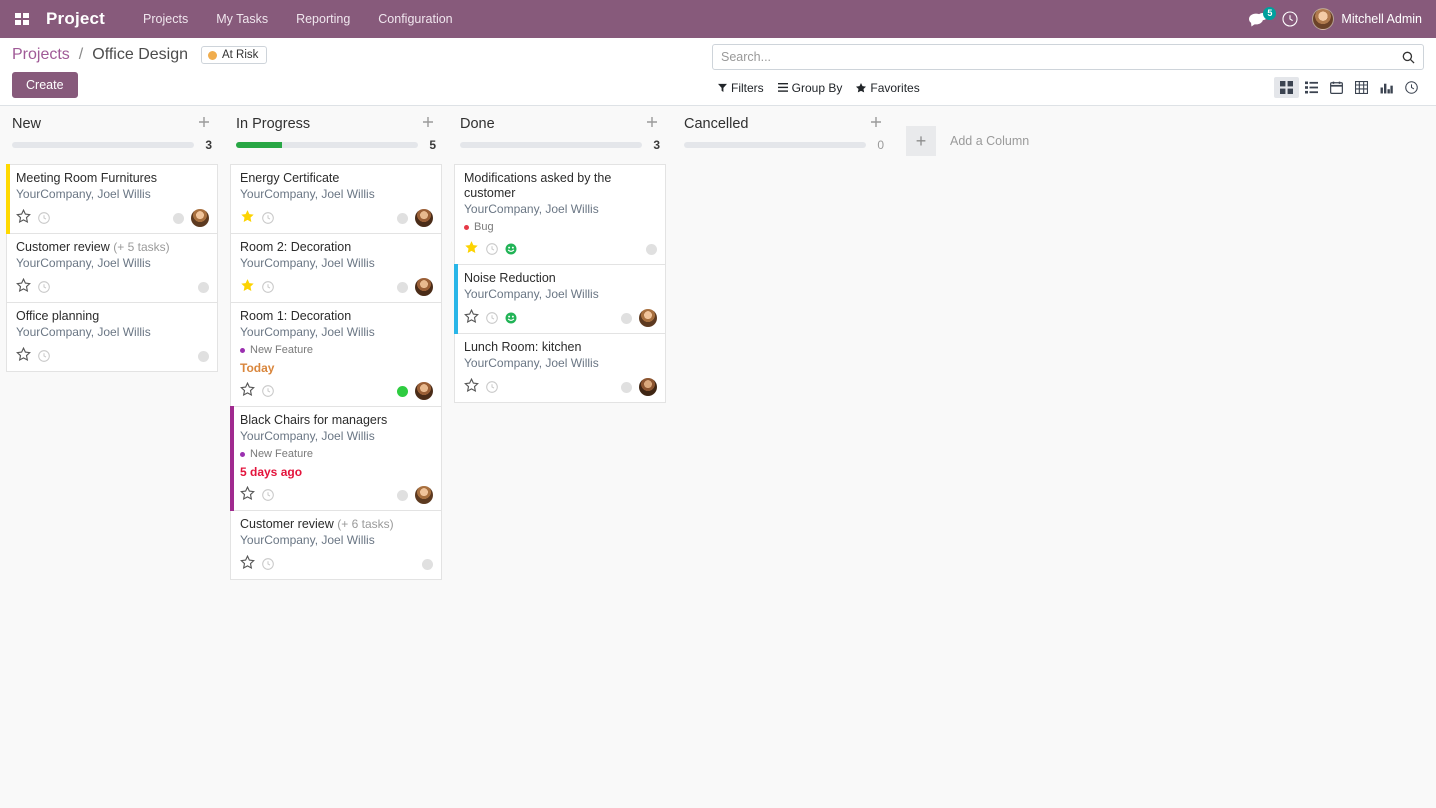 The width and height of the screenshot is (1436, 808). I want to click on card-deadline: 5 days ago, so click(271, 472).